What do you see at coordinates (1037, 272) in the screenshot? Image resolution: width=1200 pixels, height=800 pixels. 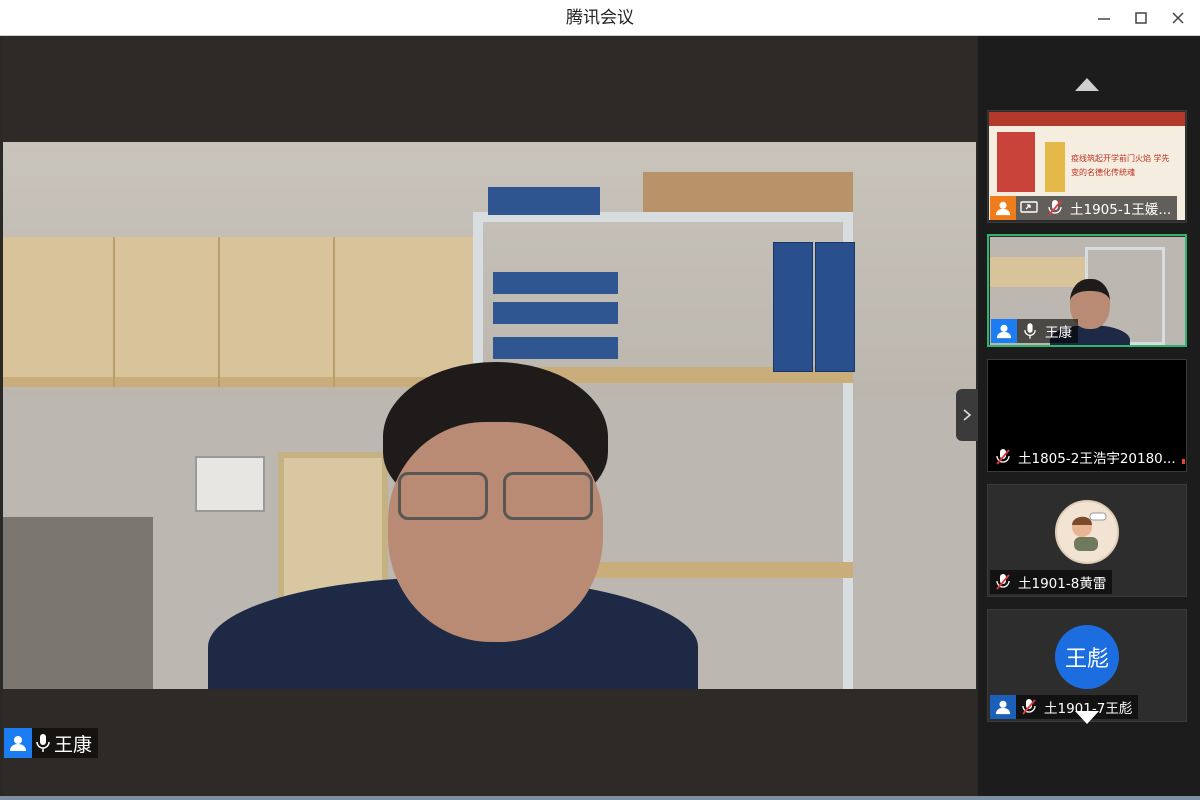 I see `video-scene-cabinet` at bounding box center [1037, 272].